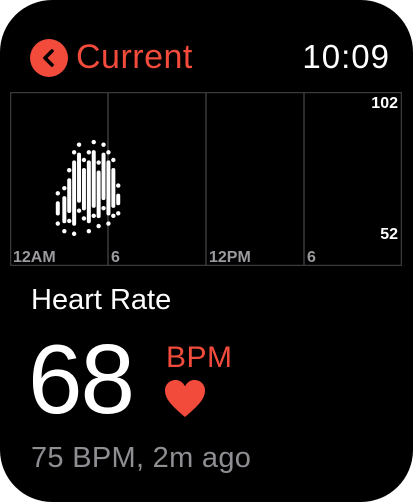 The width and height of the screenshot is (413, 502). Describe the element at coordinates (389, 234) in the screenshot. I see `y-tick-label: 52` at that location.